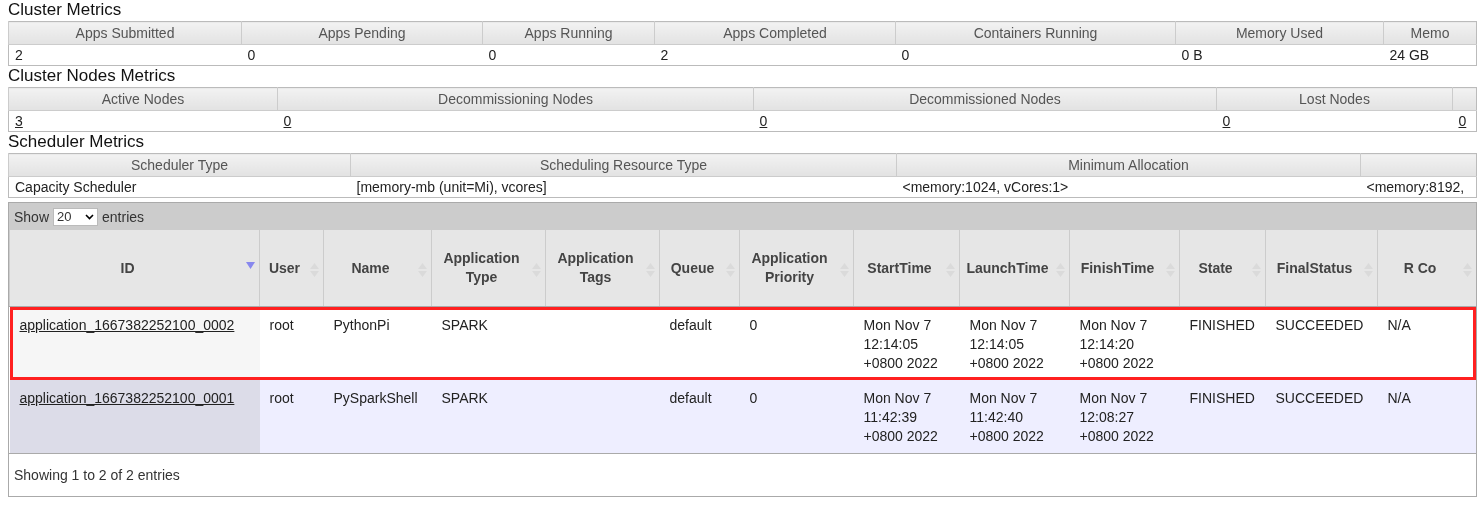 The width and height of the screenshot is (1477, 517). What do you see at coordinates (796, 268) in the screenshot?
I see `column-header: Application Priority` at bounding box center [796, 268].